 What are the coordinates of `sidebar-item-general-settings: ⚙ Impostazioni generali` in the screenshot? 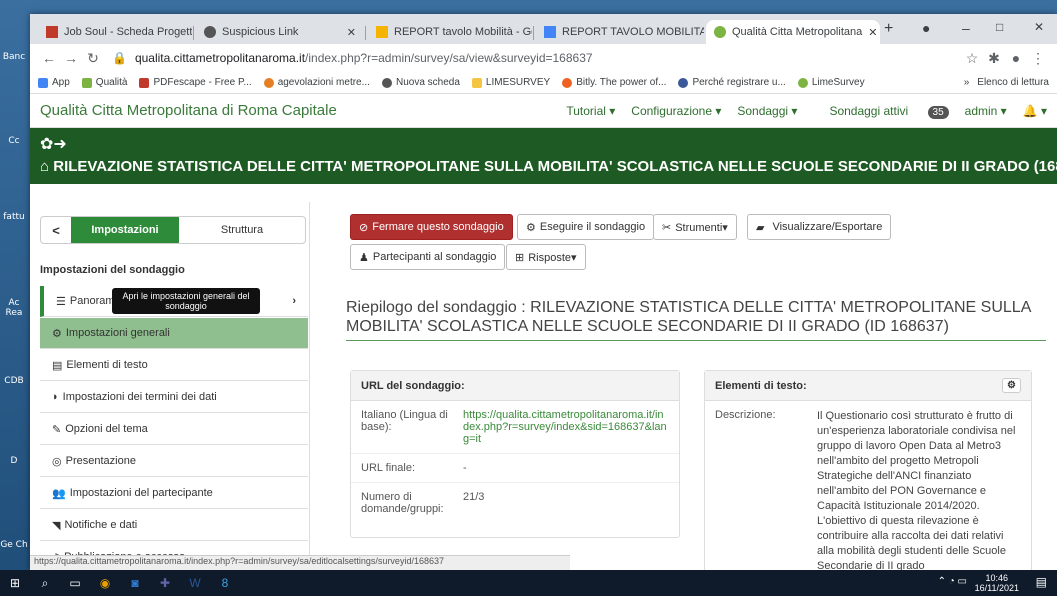 It's located at (174, 333).